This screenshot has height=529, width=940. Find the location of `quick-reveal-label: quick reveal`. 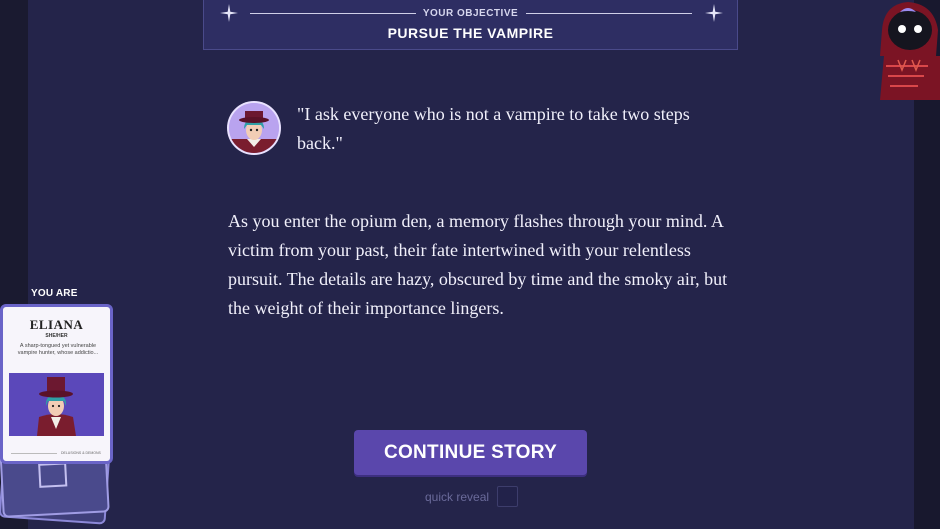

quick-reveal-label: quick reveal is located at coordinates (457, 497).